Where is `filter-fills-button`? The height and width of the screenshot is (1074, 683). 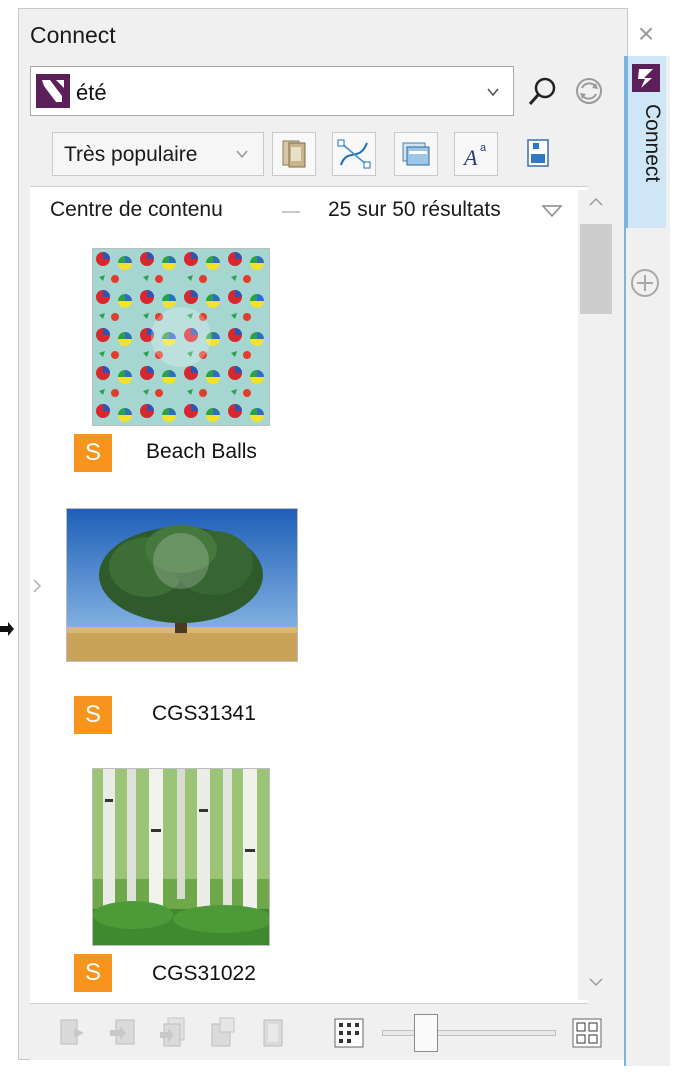
filter-fills-button is located at coordinates (294, 154).